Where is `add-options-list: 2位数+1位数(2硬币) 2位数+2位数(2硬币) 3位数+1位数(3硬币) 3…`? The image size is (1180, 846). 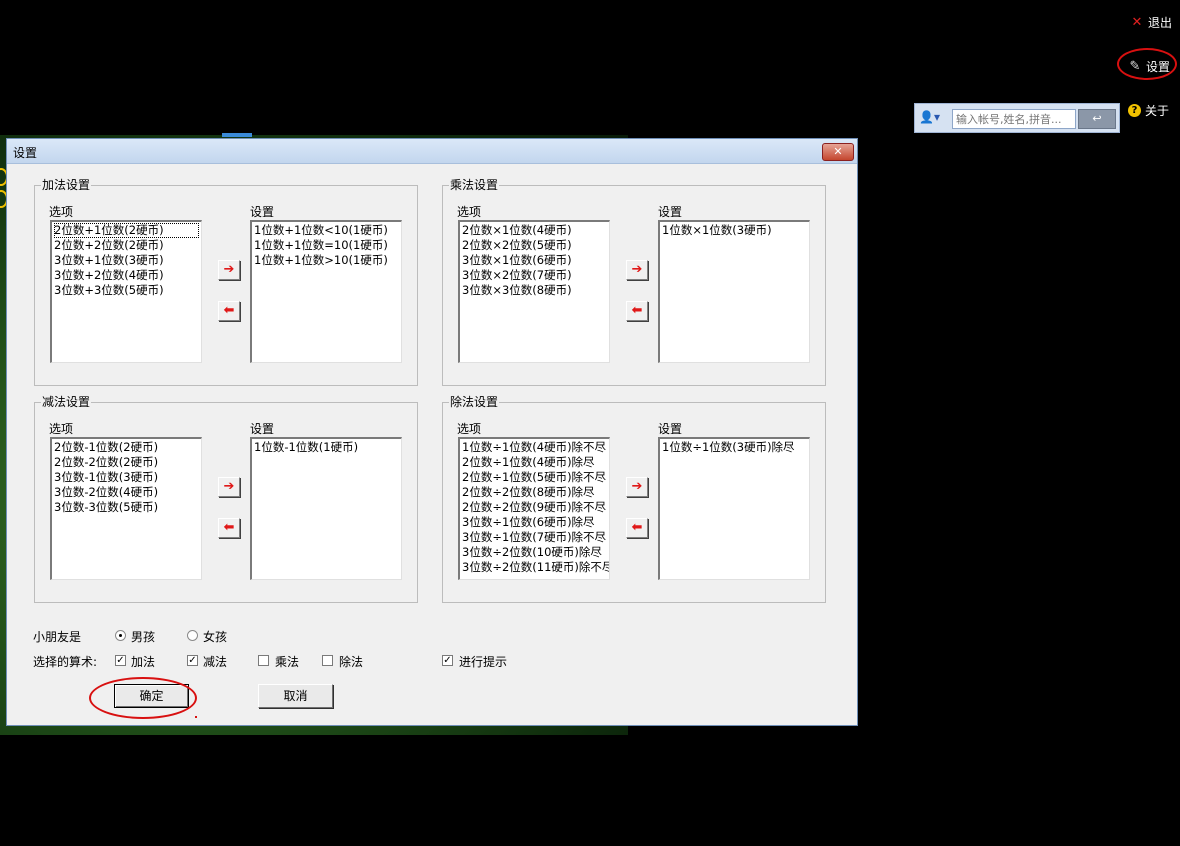
add-options-list: 2位数+1位数(2硬币) 2位数+2位数(2硬币) 3位数+1位数(3硬币) 3… is located at coordinates (126, 291).